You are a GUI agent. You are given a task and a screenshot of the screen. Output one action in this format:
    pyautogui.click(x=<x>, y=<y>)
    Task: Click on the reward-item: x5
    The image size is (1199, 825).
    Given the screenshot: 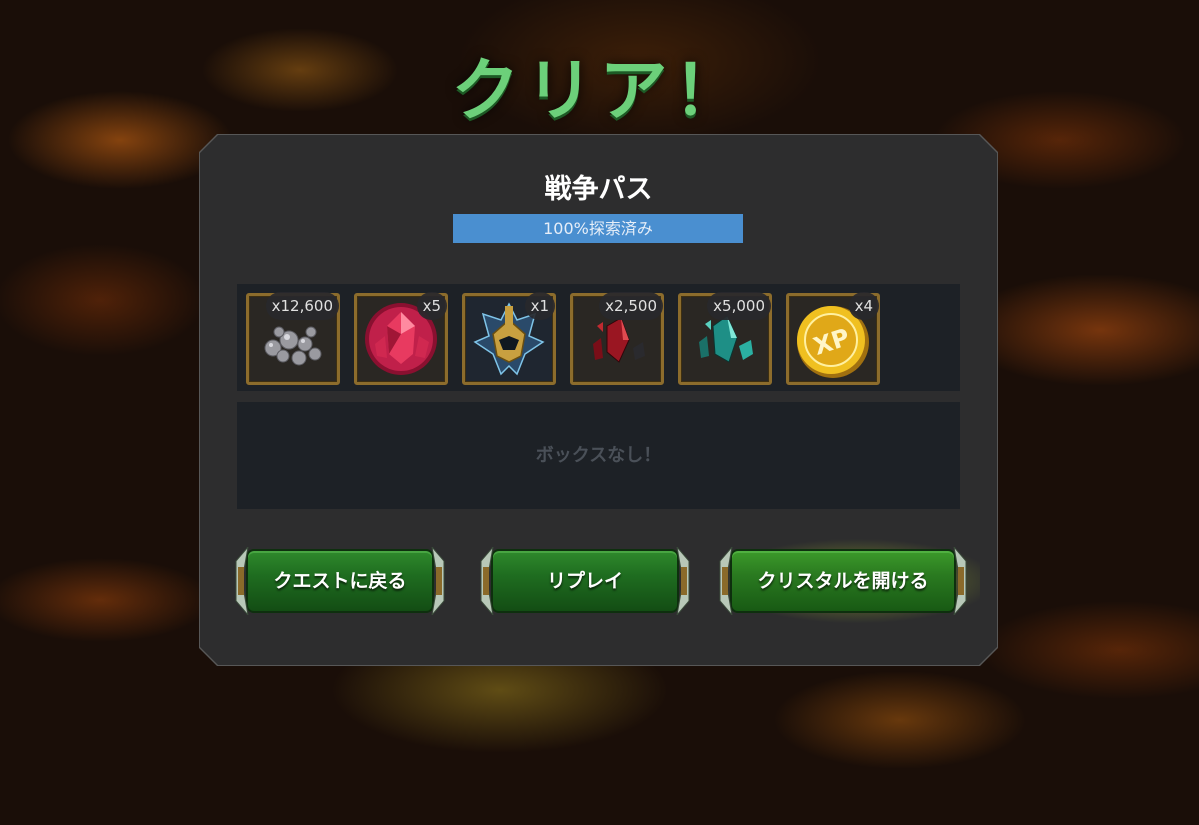 What is the action you would take?
    pyautogui.click(x=401, y=338)
    